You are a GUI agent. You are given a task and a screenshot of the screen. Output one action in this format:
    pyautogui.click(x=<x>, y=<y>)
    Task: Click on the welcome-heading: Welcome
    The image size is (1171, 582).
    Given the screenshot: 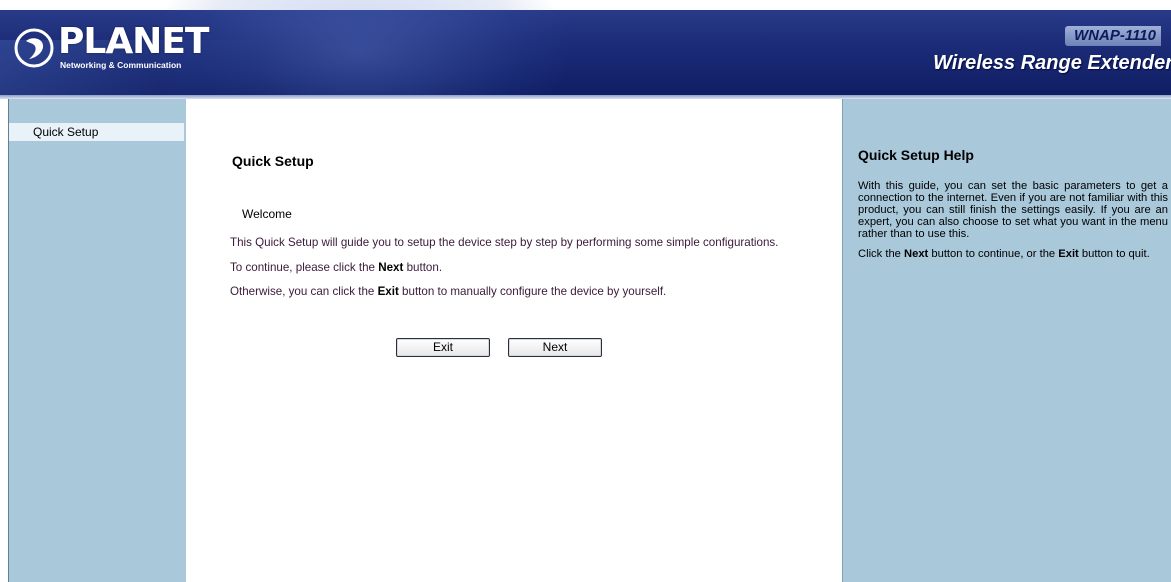 What is the action you would take?
    pyautogui.click(x=267, y=214)
    